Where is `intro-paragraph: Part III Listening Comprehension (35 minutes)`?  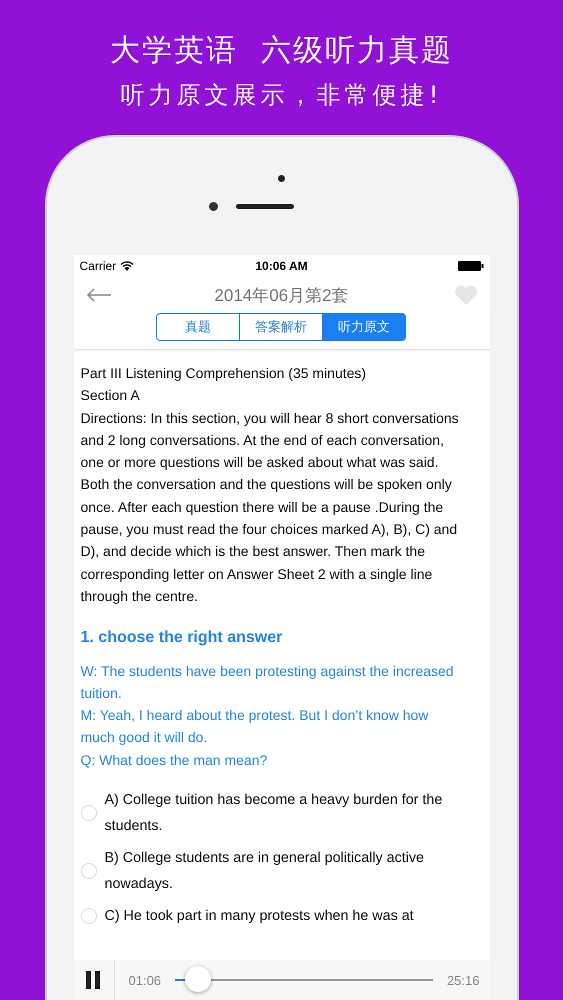 intro-paragraph: Part III Listening Comprehension (35 minutes) is located at coordinates (224, 373).